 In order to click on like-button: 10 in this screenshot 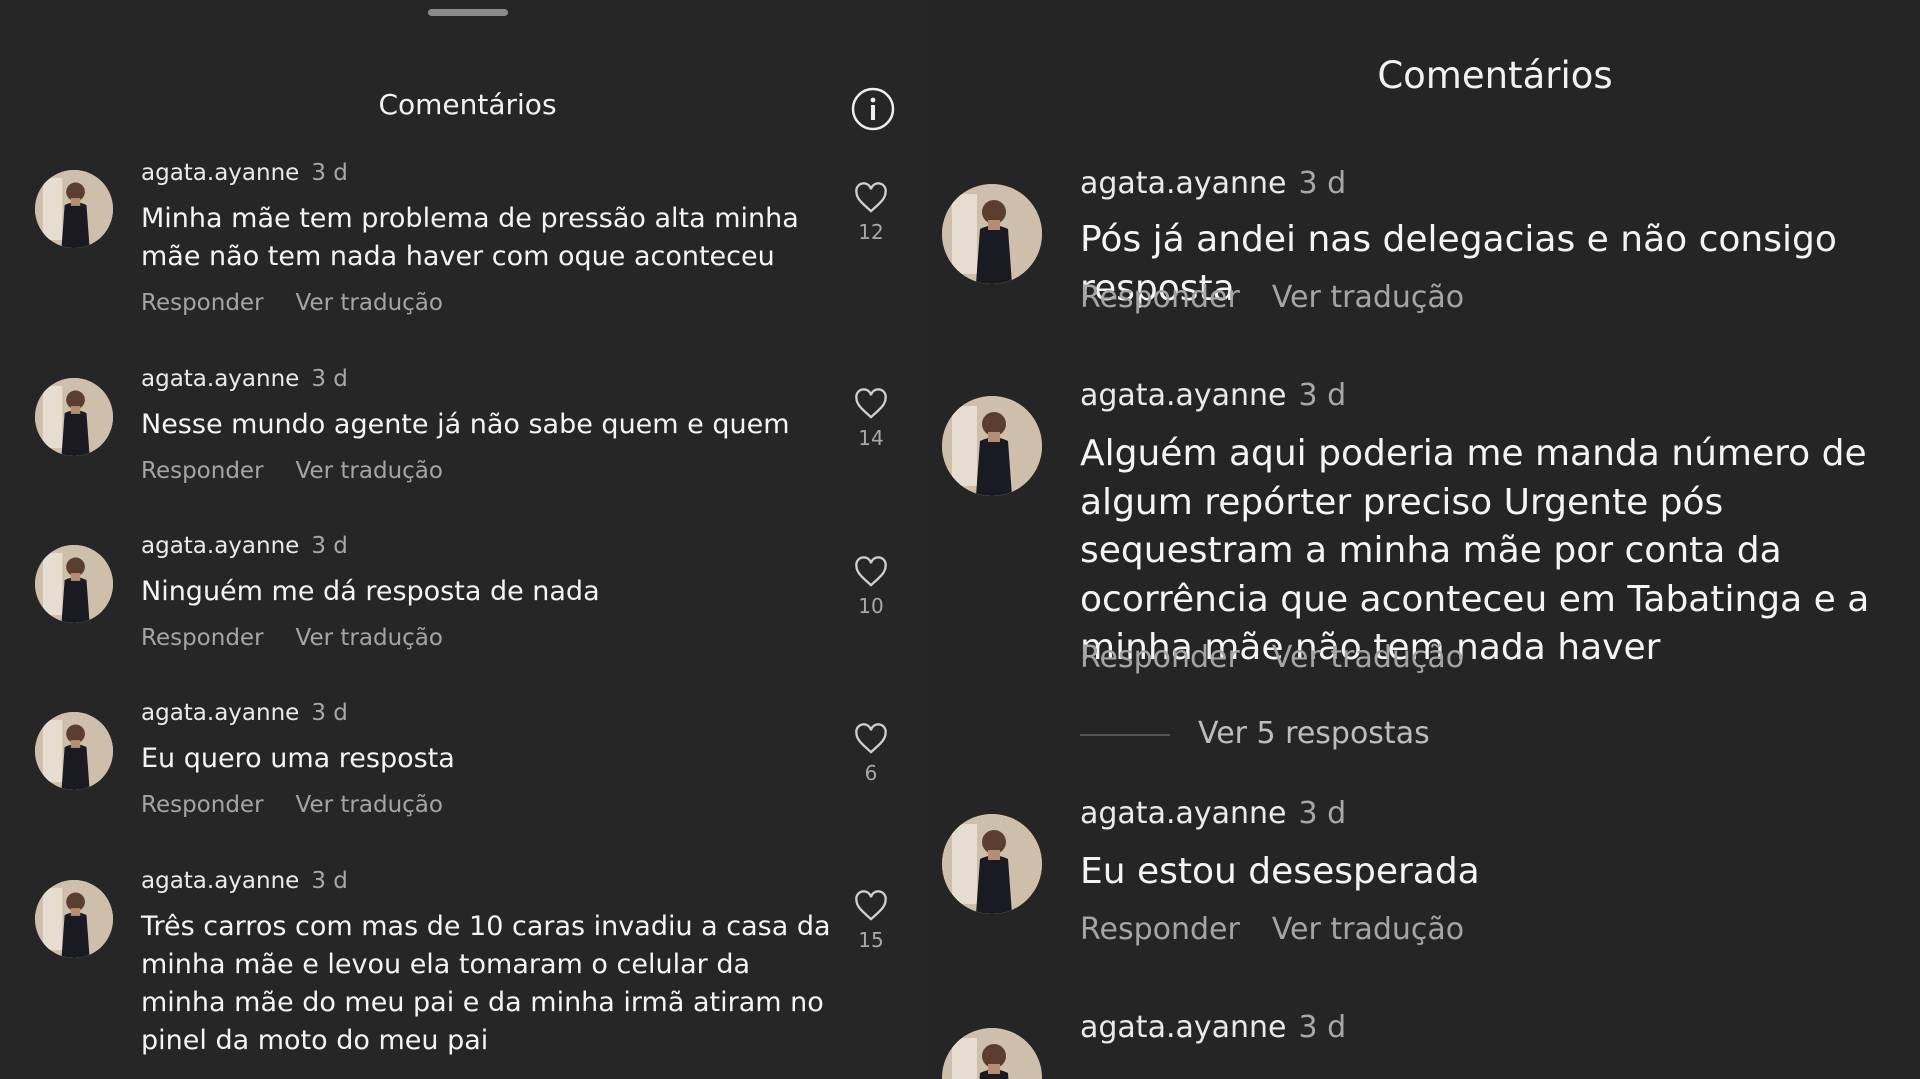, I will do `click(871, 587)`.